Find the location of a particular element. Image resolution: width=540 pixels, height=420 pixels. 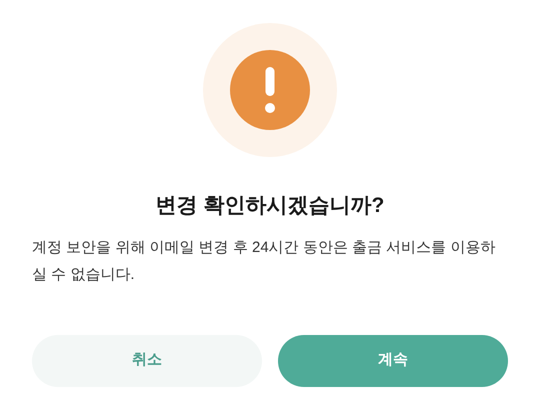

warning-icon is located at coordinates (270, 90).